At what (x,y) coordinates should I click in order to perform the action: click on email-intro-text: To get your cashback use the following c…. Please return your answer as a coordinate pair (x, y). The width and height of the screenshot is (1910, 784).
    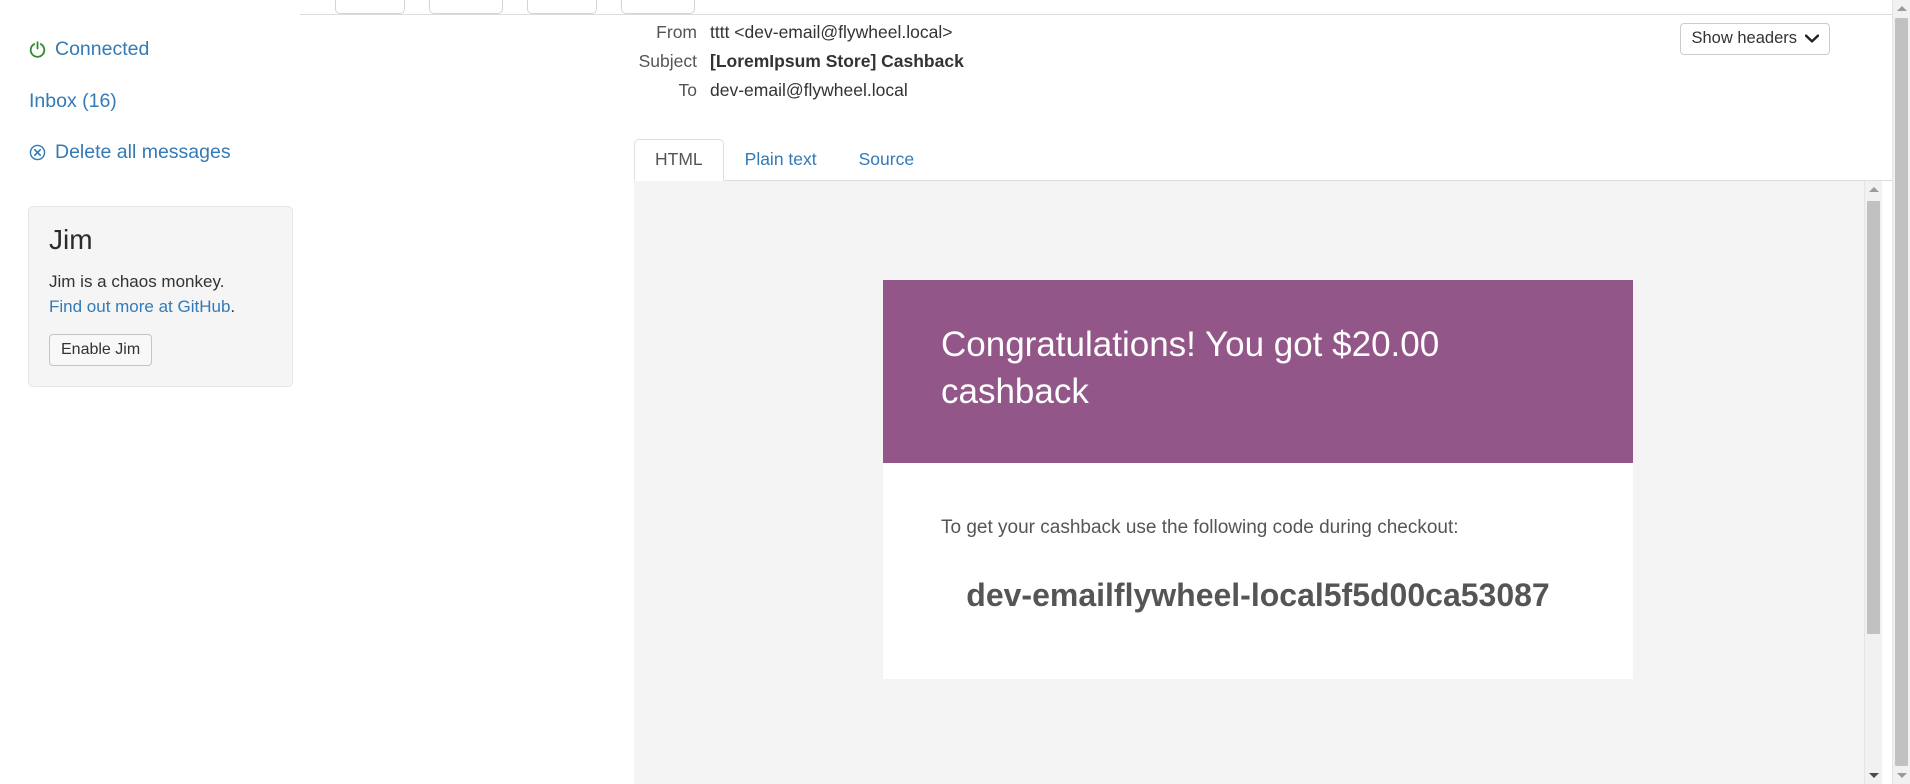
    Looking at the image, I should click on (1200, 528).